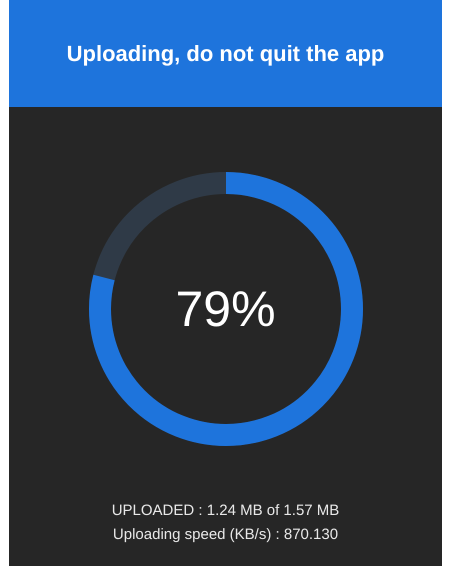 The width and height of the screenshot is (451, 579). What do you see at coordinates (226, 511) in the screenshot?
I see `upload-detail-text: UPLOADED : 1.24 MB of 1.57 MB` at bounding box center [226, 511].